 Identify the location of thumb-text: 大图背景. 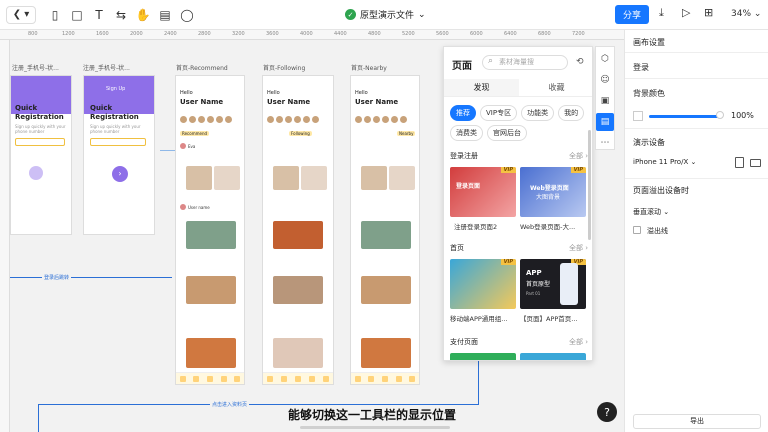
(548, 197).